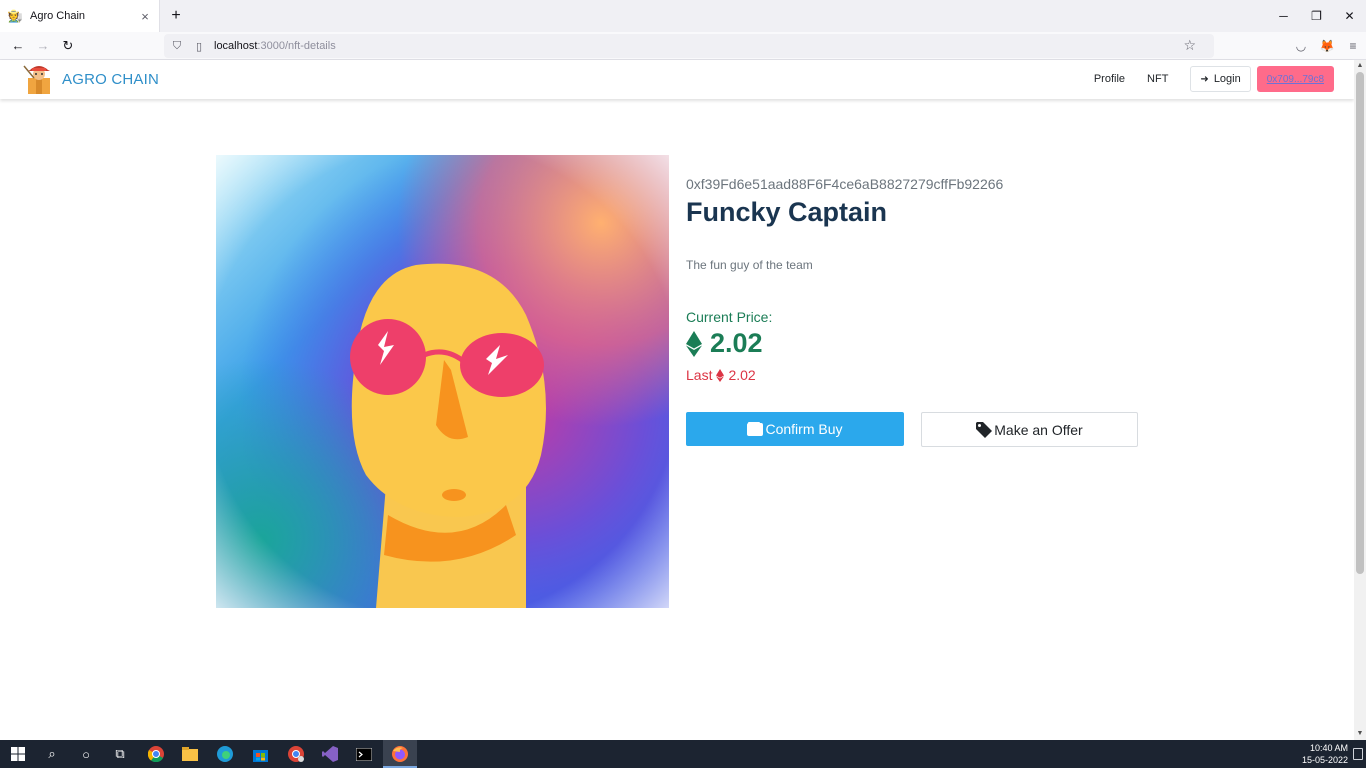 This screenshot has height=768, width=1366. Describe the element at coordinates (86, 754) in the screenshot. I see `cortana-icon: ○` at that location.